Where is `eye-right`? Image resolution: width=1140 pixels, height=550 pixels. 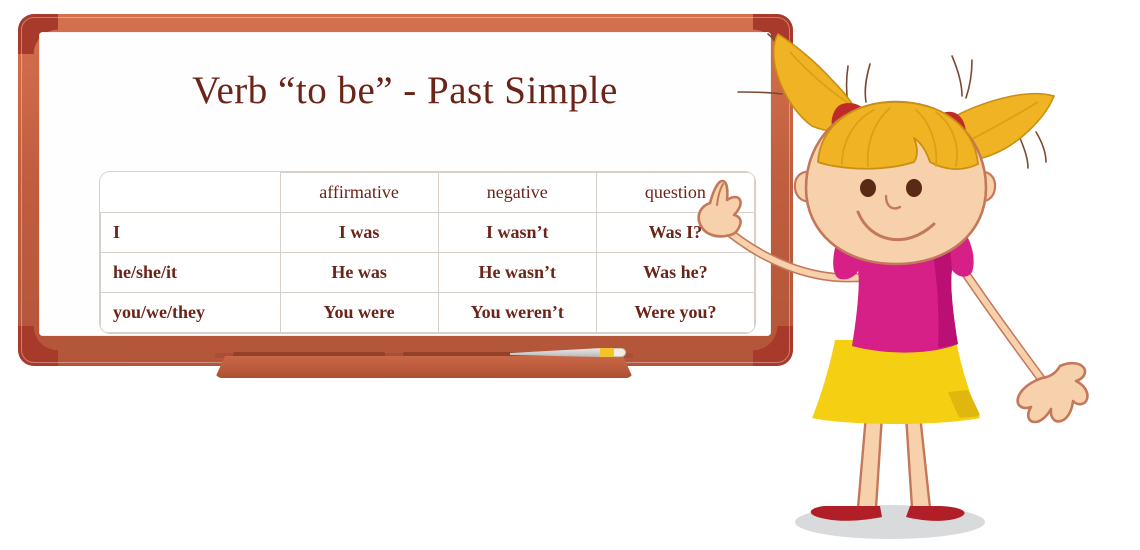 eye-right is located at coordinates (914, 188).